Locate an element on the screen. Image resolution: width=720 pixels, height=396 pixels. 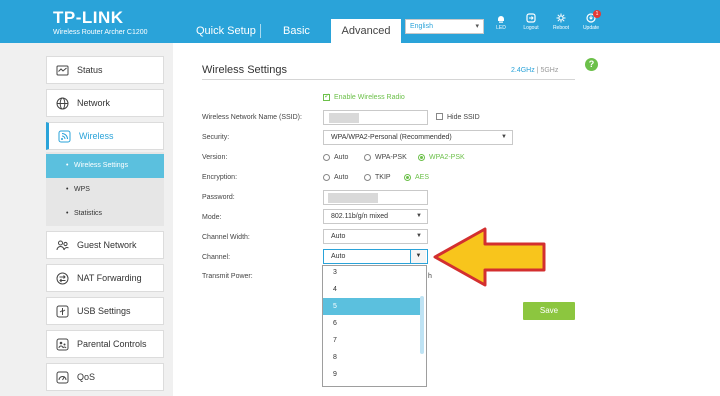
version-auto-radio is located at coordinates (326, 157).